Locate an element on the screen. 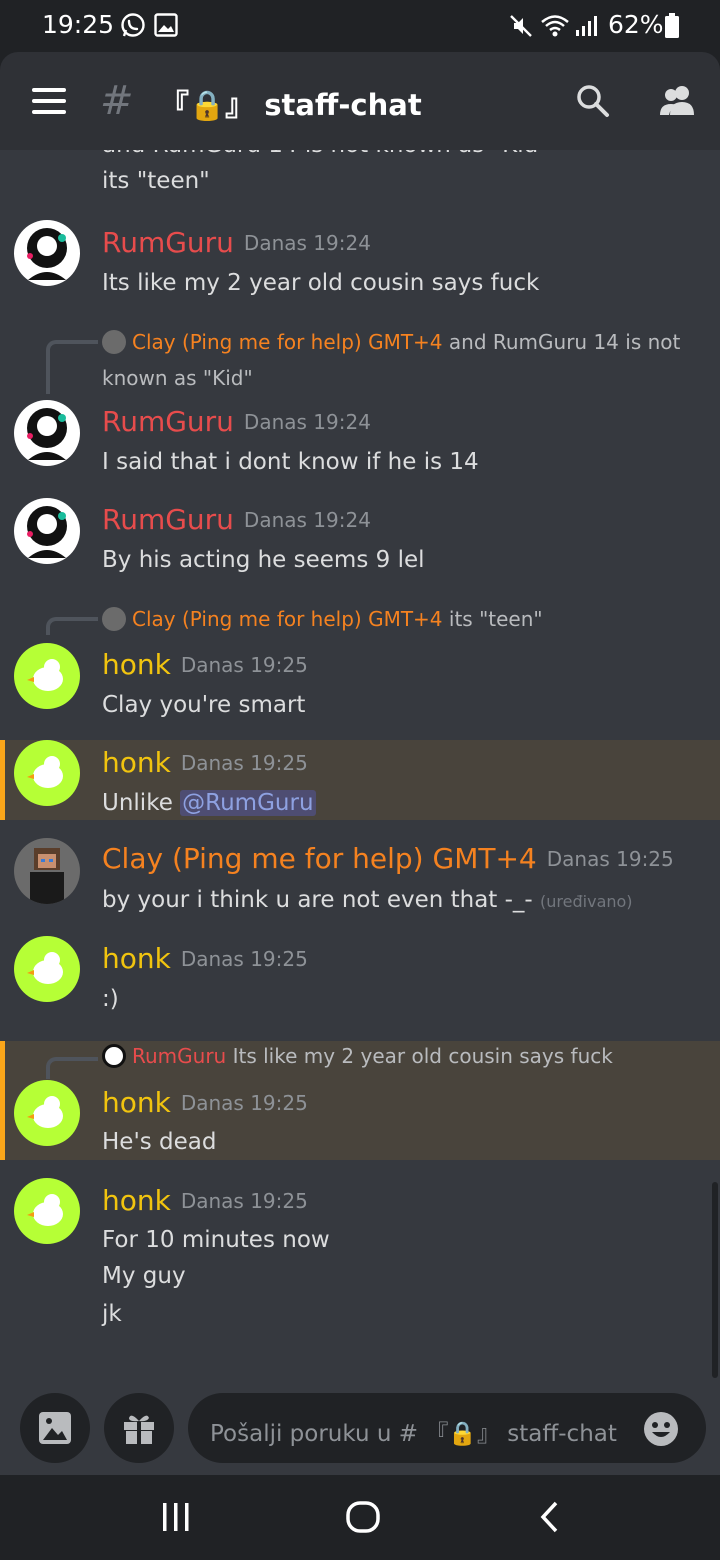  message-text: Unlike @RumGuru is located at coordinates (209, 803).